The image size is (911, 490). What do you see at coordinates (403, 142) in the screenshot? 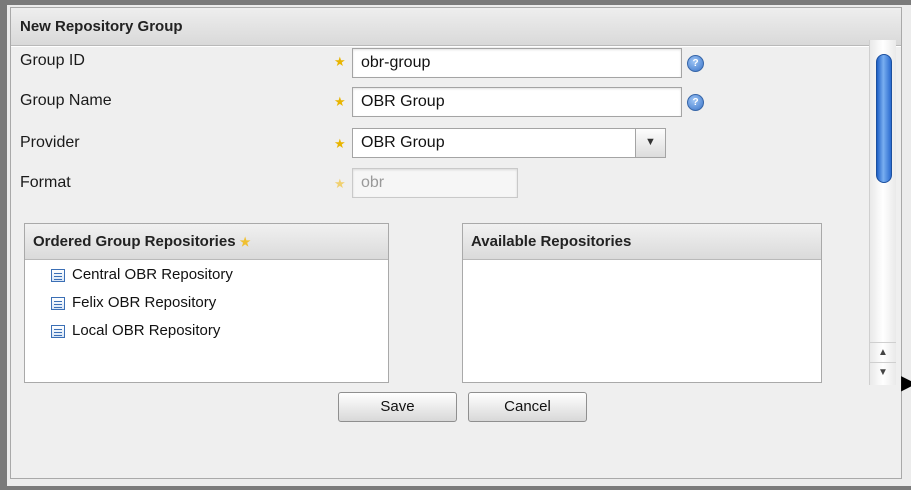
I see `provider-selected-value: OBR Group` at bounding box center [403, 142].